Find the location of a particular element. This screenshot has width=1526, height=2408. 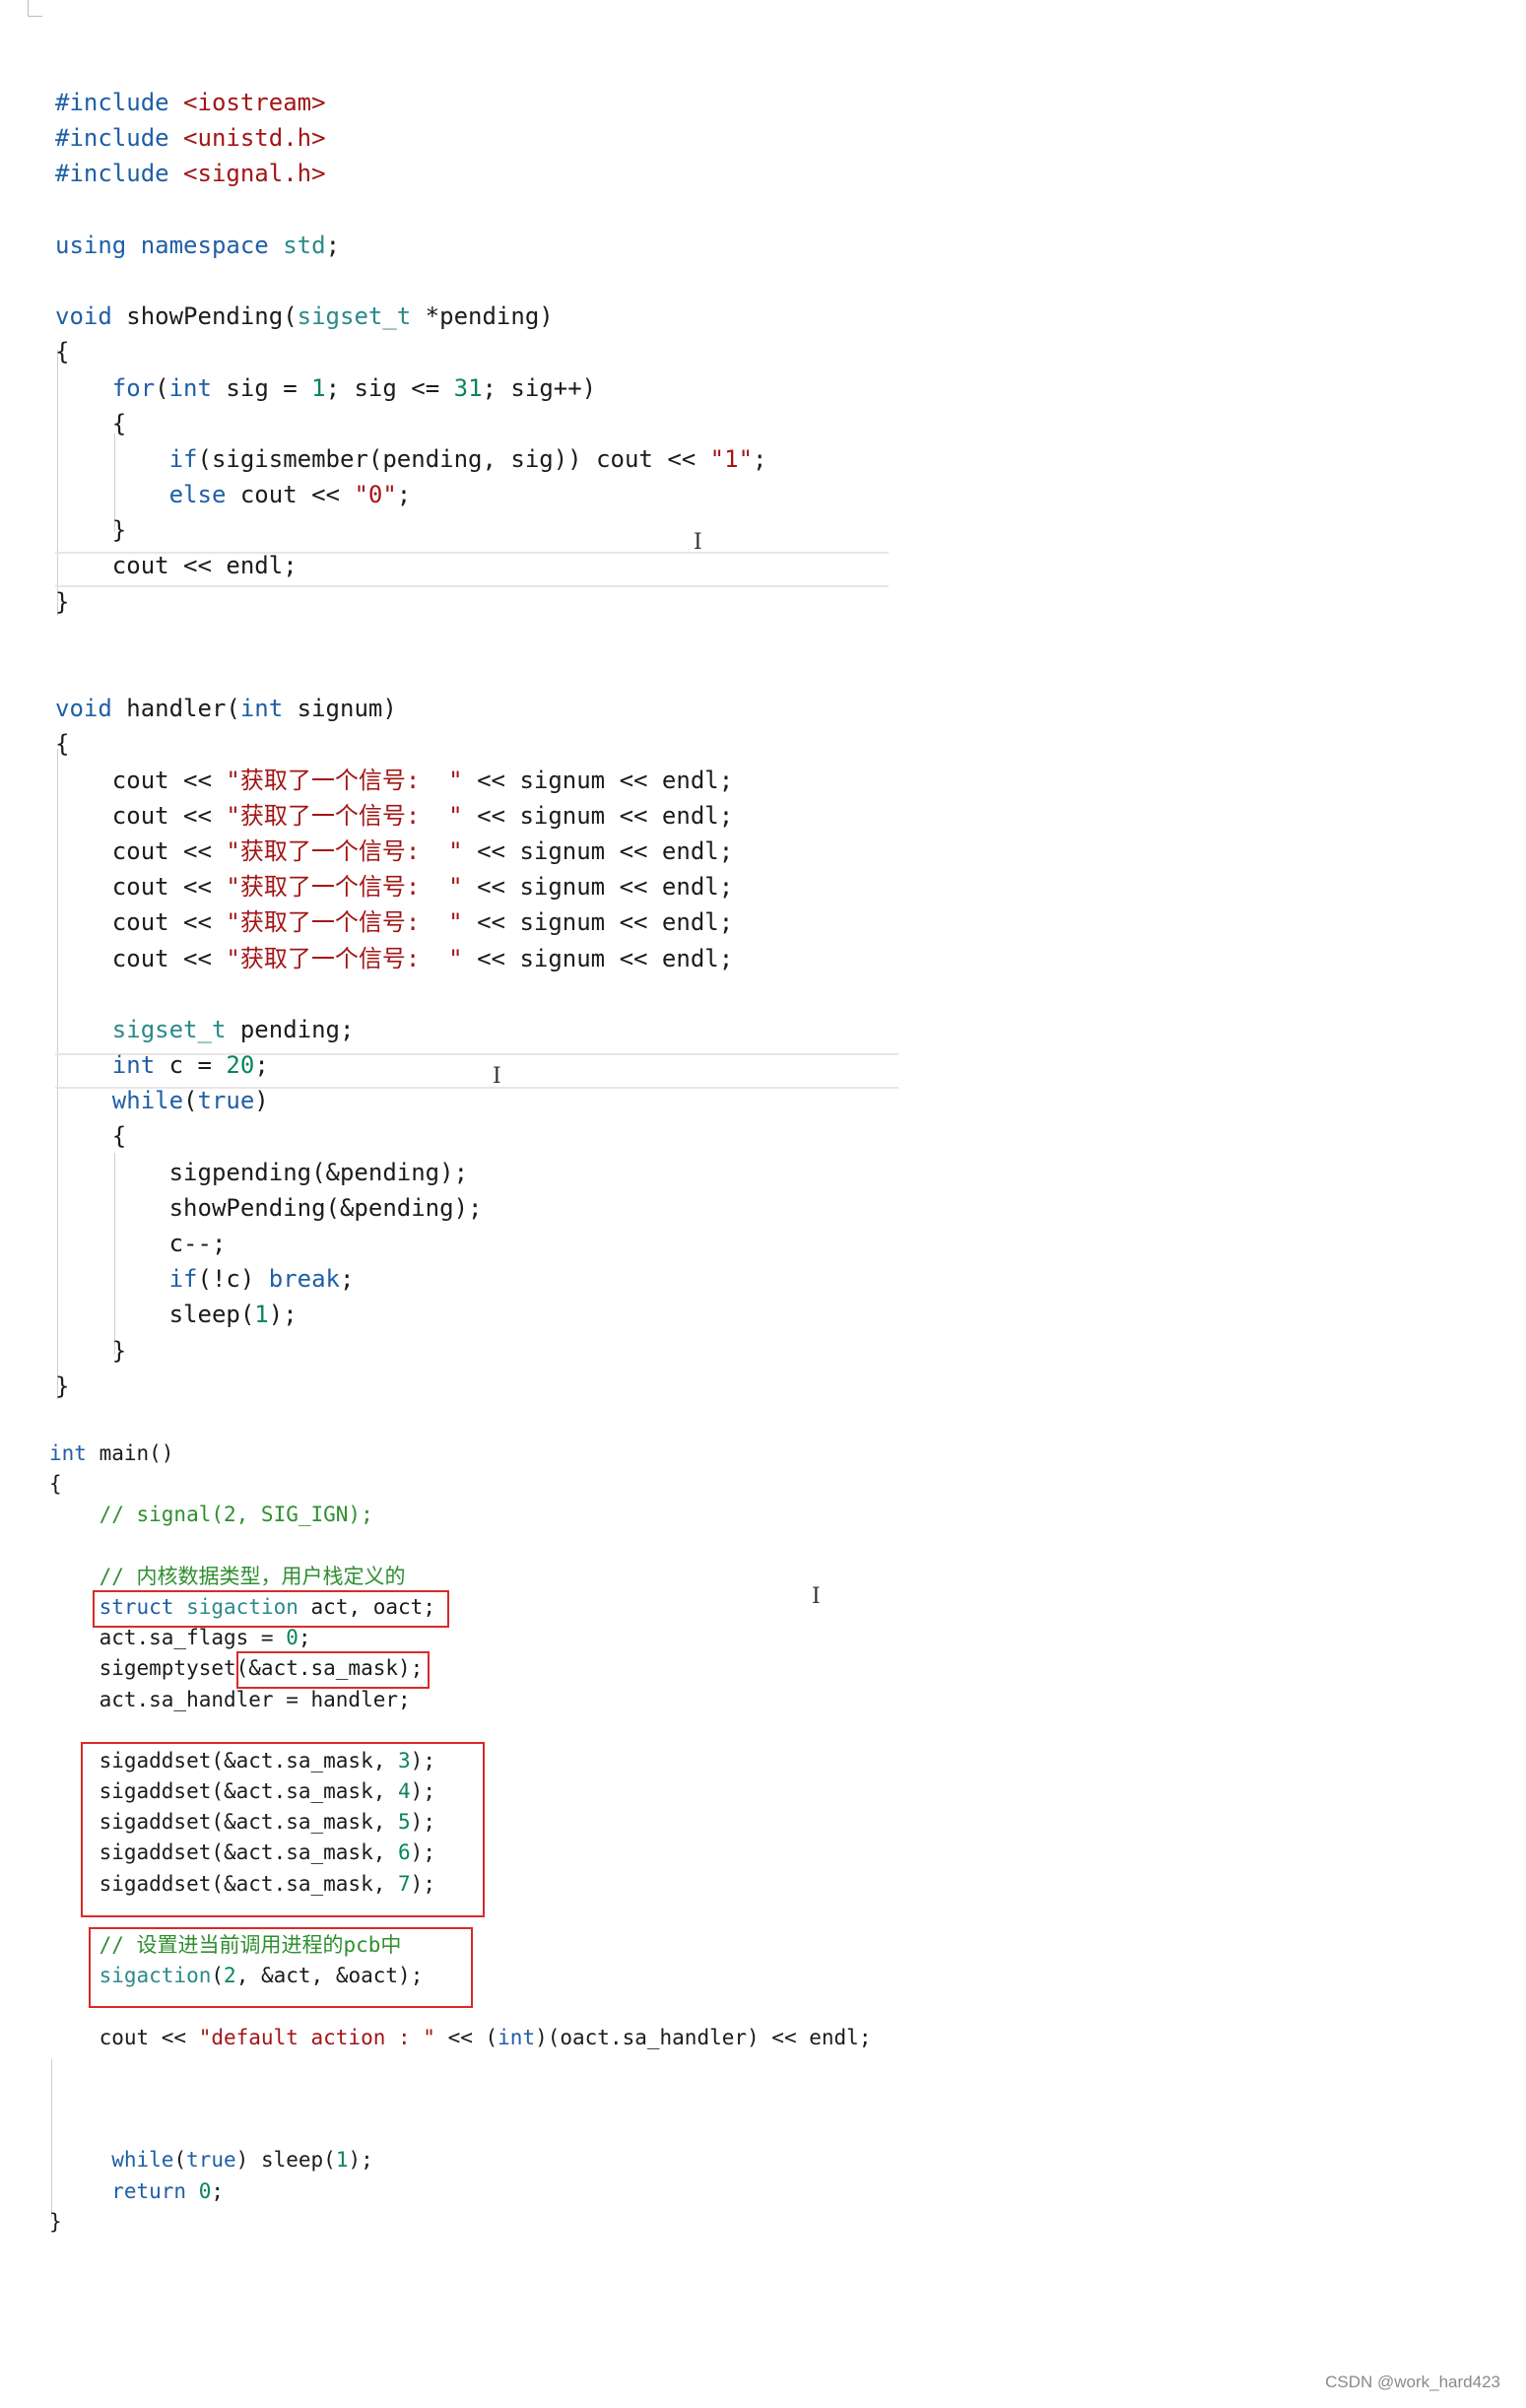

code-line: c--; is located at coordinates (141, 1243).